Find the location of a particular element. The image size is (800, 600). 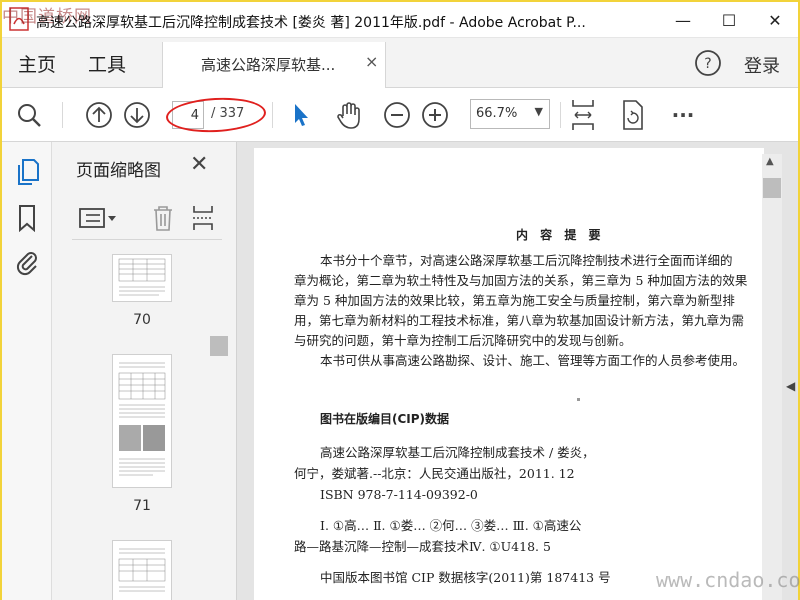

document-tab: 高速公路深厚软基... × is located at coordinates (274, 65).